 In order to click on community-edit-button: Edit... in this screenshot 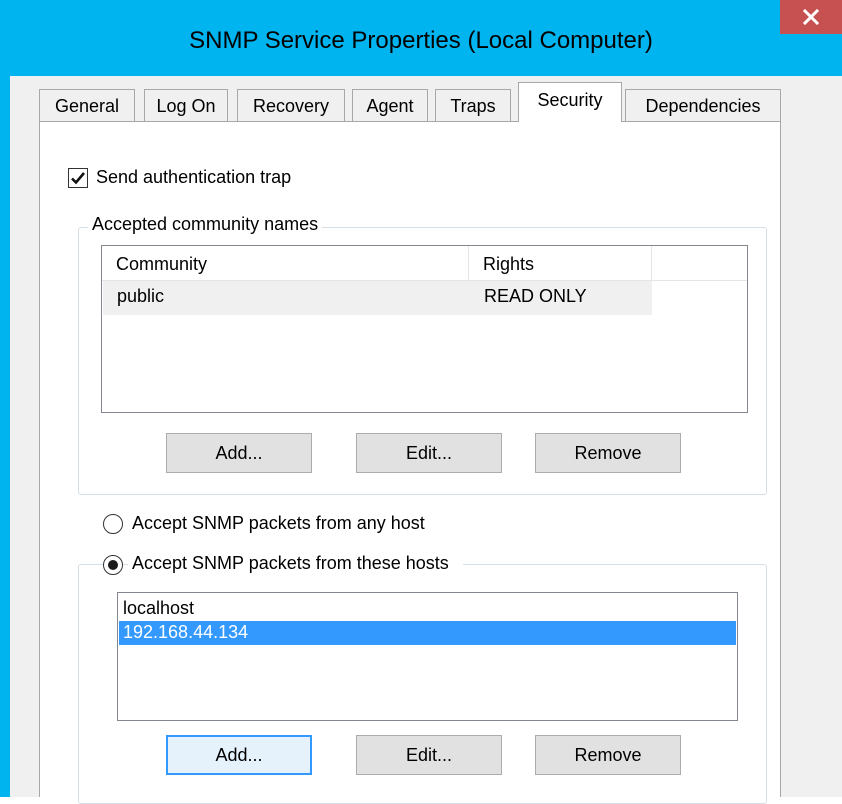, I will do `click(429, 453)`.